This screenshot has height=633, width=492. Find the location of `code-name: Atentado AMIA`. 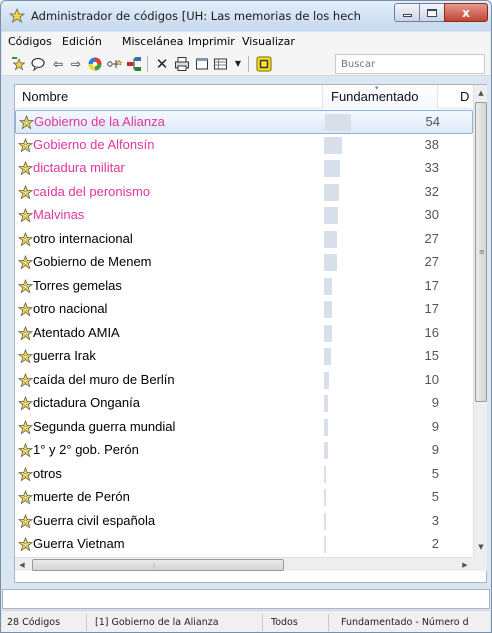

code-name: Atentado AMIA is located at coordinates (76, 332).